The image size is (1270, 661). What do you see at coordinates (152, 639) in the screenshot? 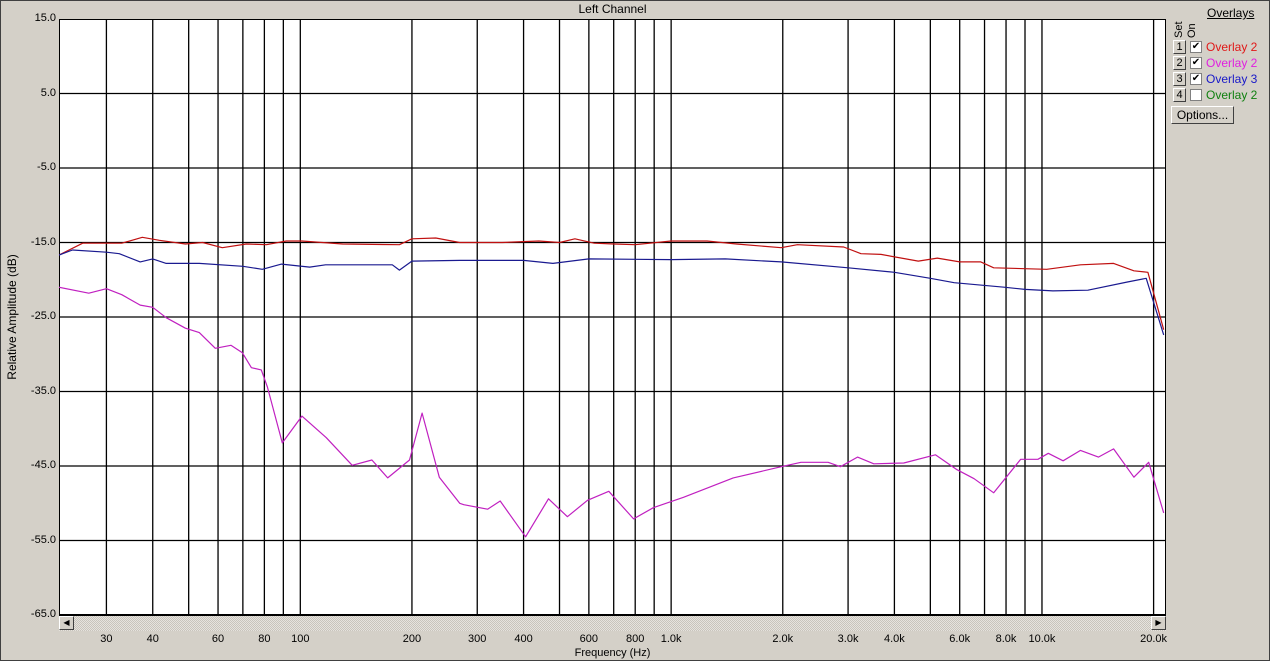
I see `x-tick-label: 40` at bounding box center [152, 639].